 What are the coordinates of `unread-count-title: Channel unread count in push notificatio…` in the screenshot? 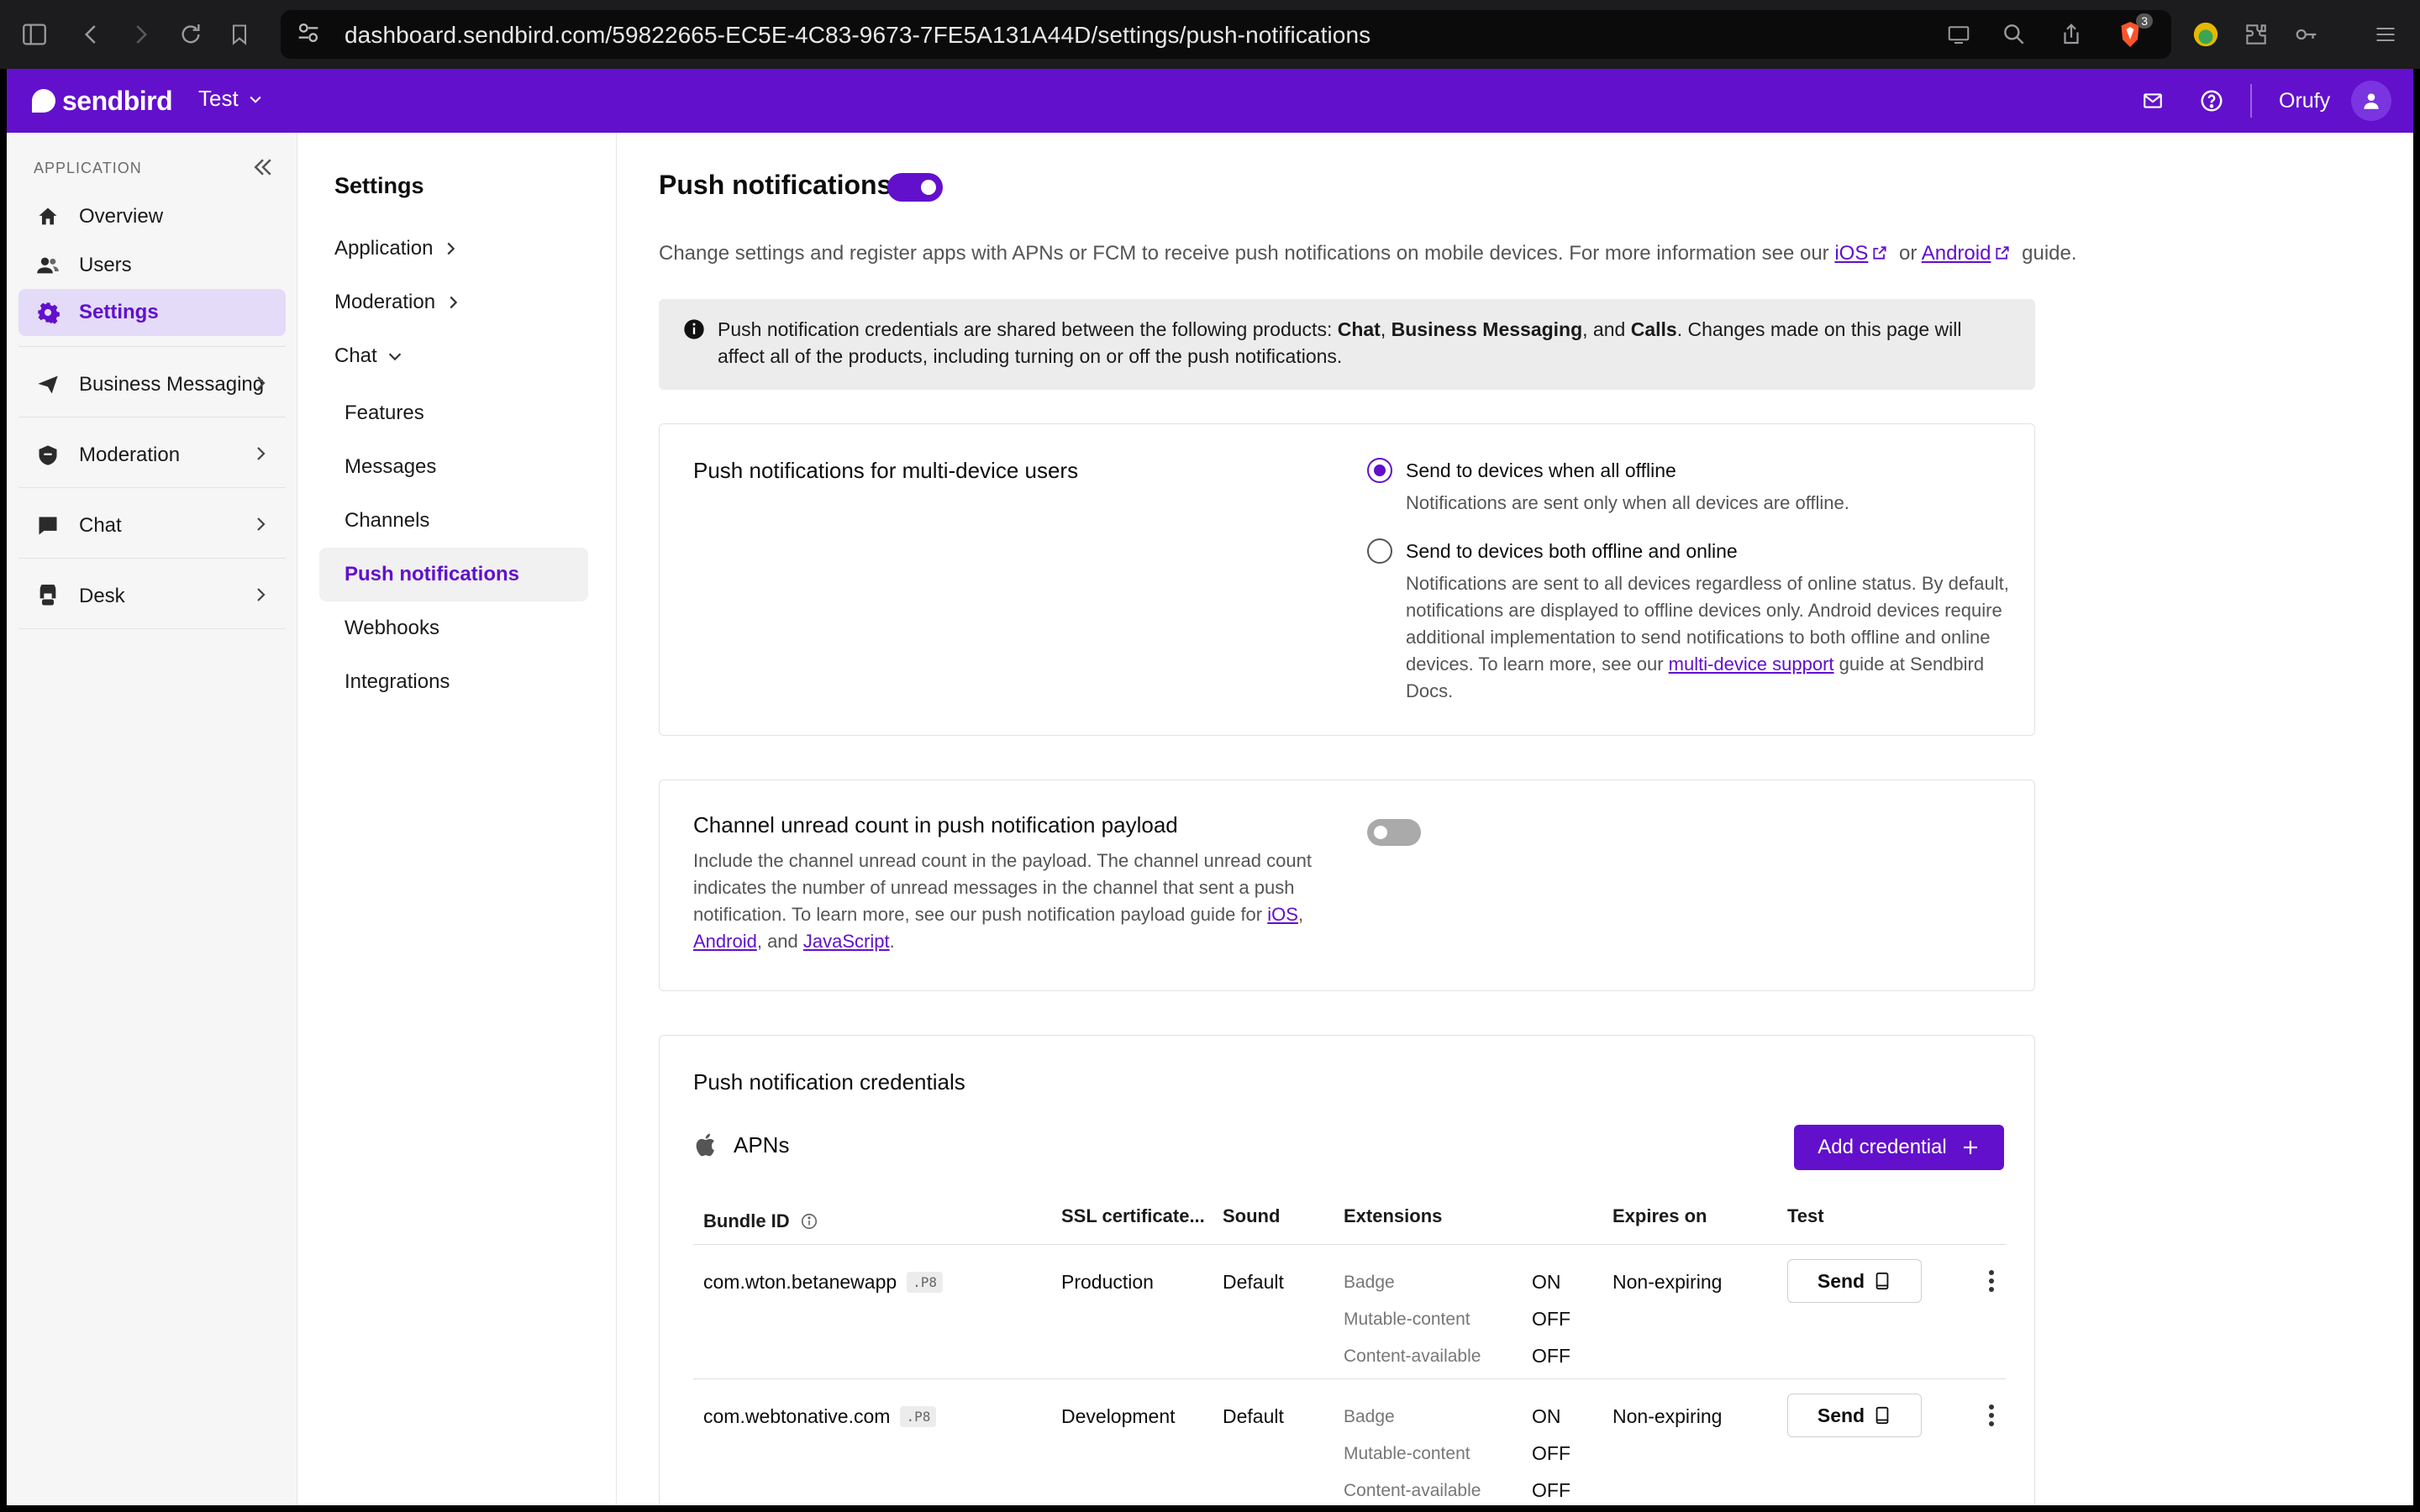 It's located at (935, 824).